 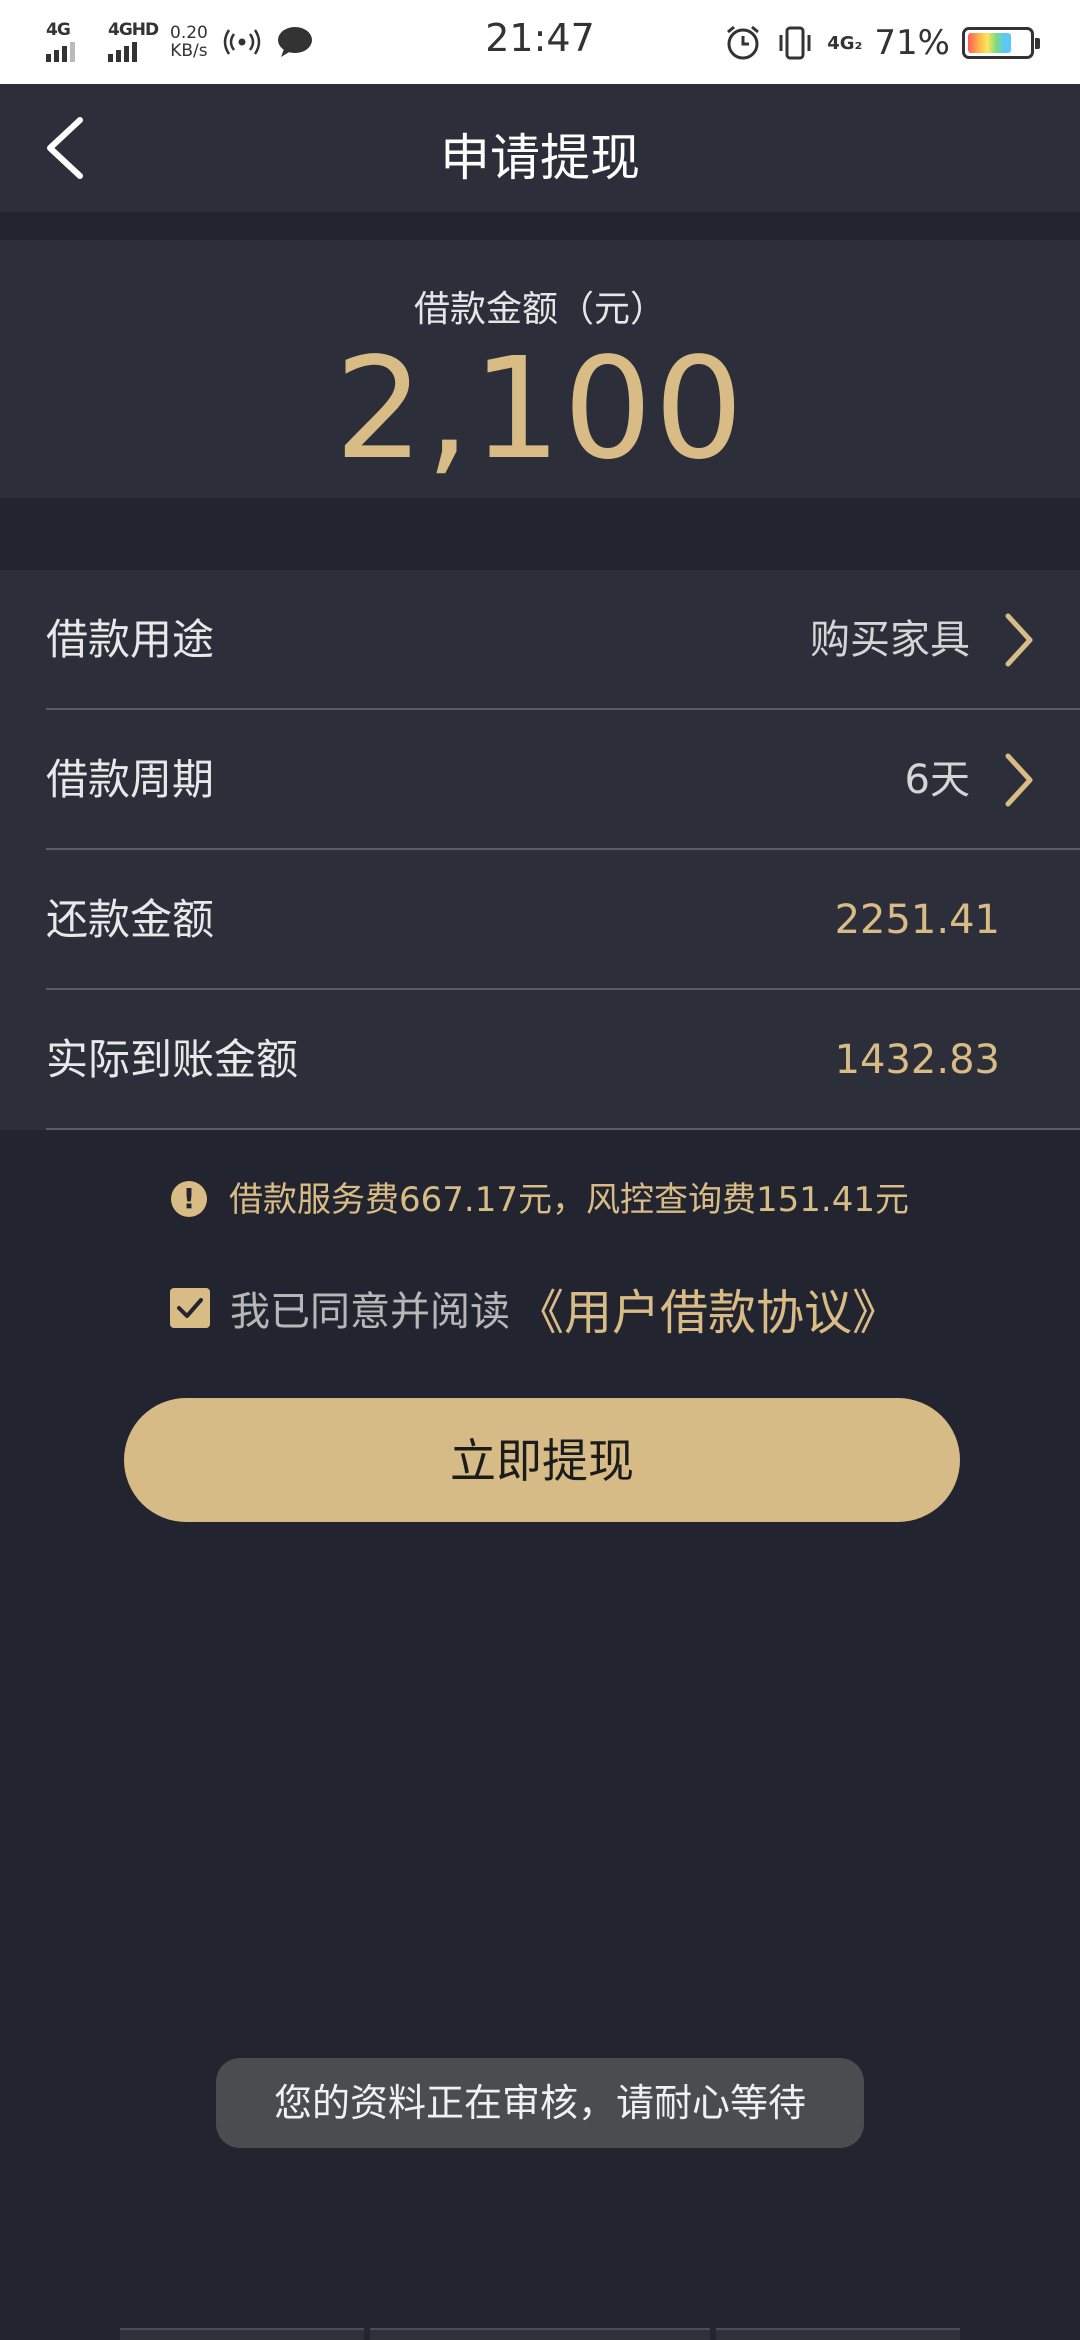 I want to click on alert-icon: !, so click(x=189, y=1198).